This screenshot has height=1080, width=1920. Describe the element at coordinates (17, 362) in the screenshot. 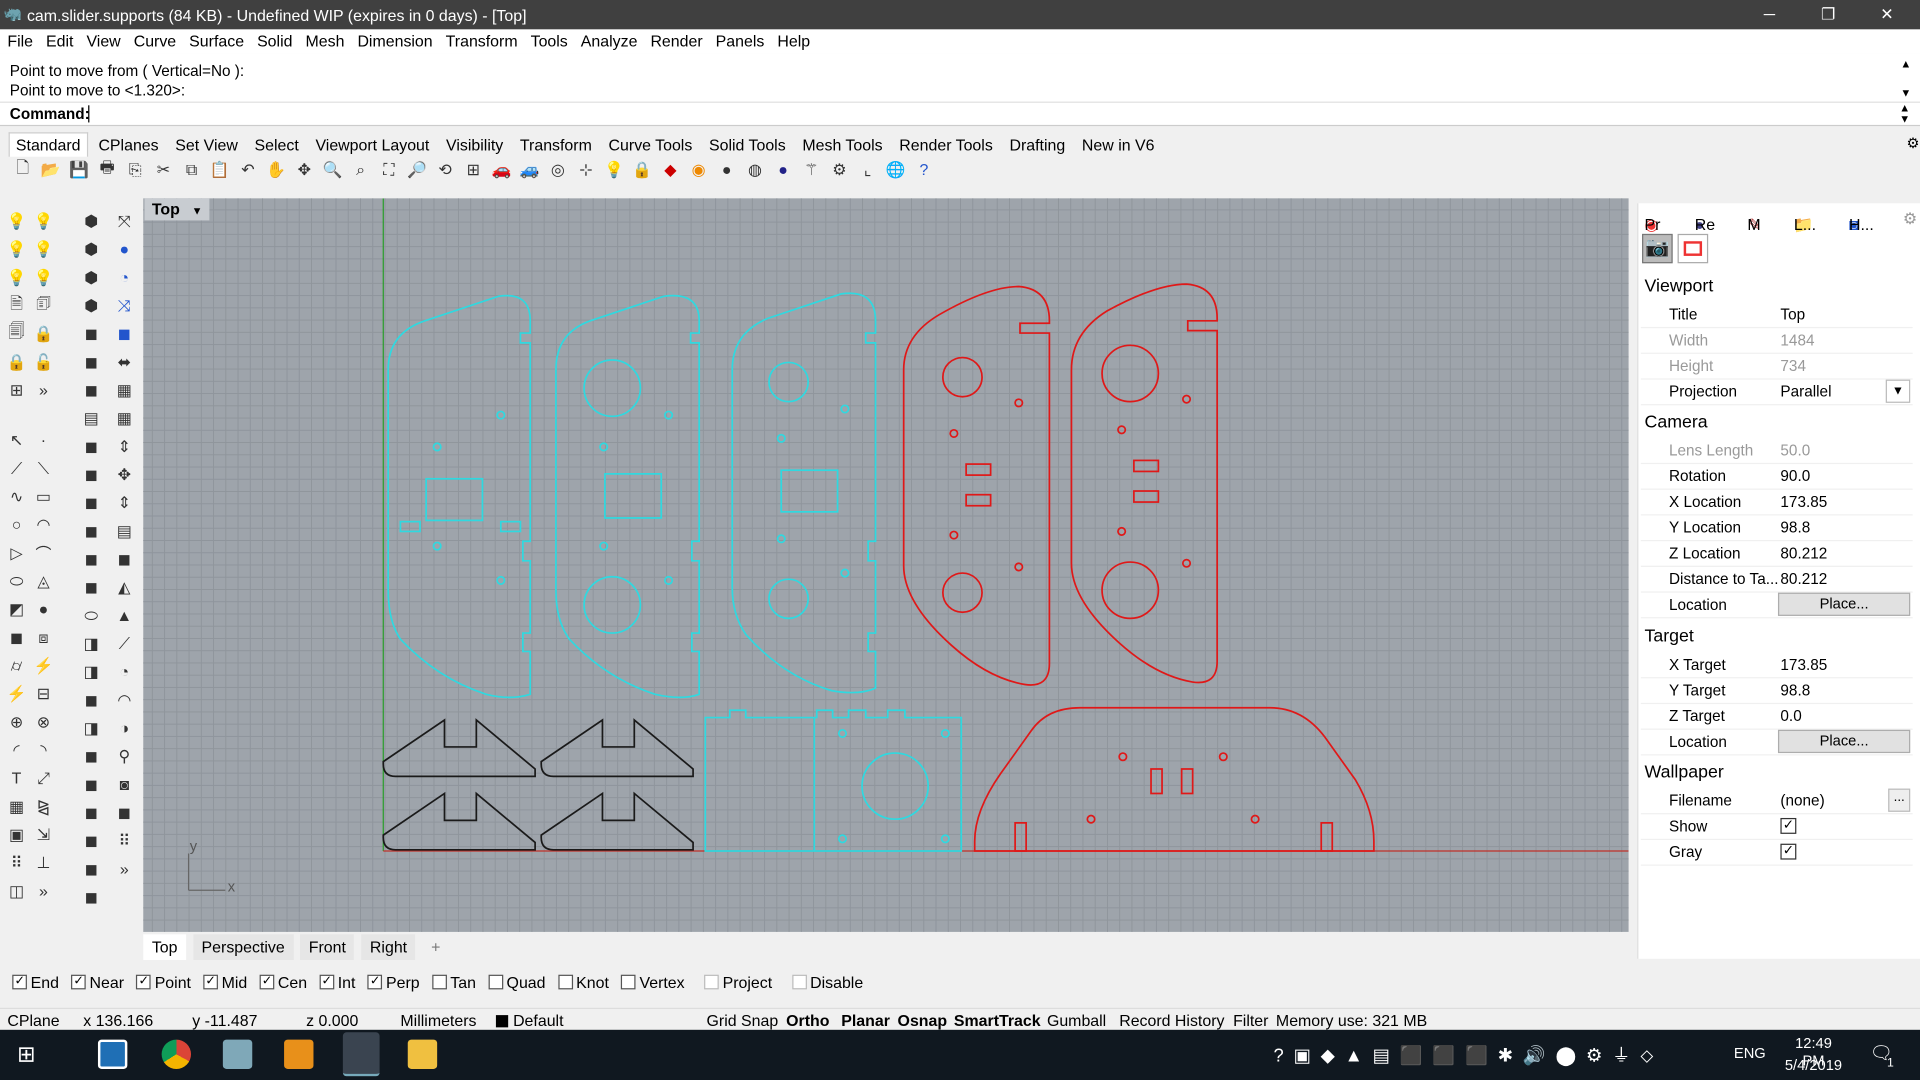

I see `lock-object-icon: 🔒` at that location.